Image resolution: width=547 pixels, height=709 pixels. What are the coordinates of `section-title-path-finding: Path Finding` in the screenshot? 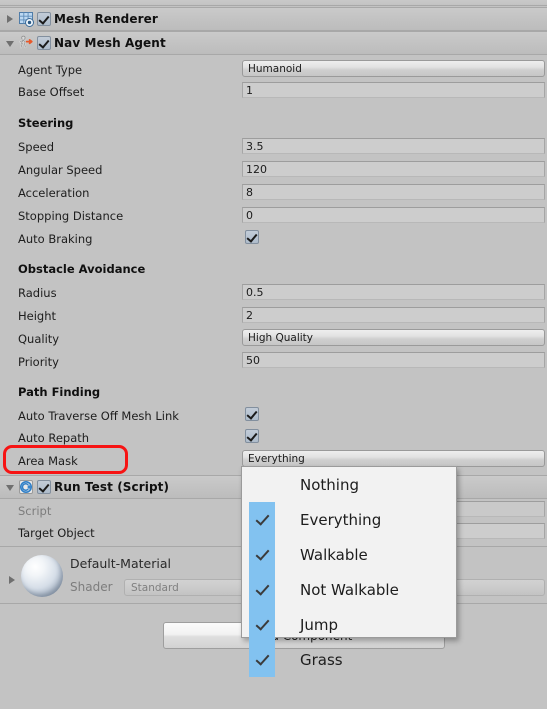 It's located at (59, 392).